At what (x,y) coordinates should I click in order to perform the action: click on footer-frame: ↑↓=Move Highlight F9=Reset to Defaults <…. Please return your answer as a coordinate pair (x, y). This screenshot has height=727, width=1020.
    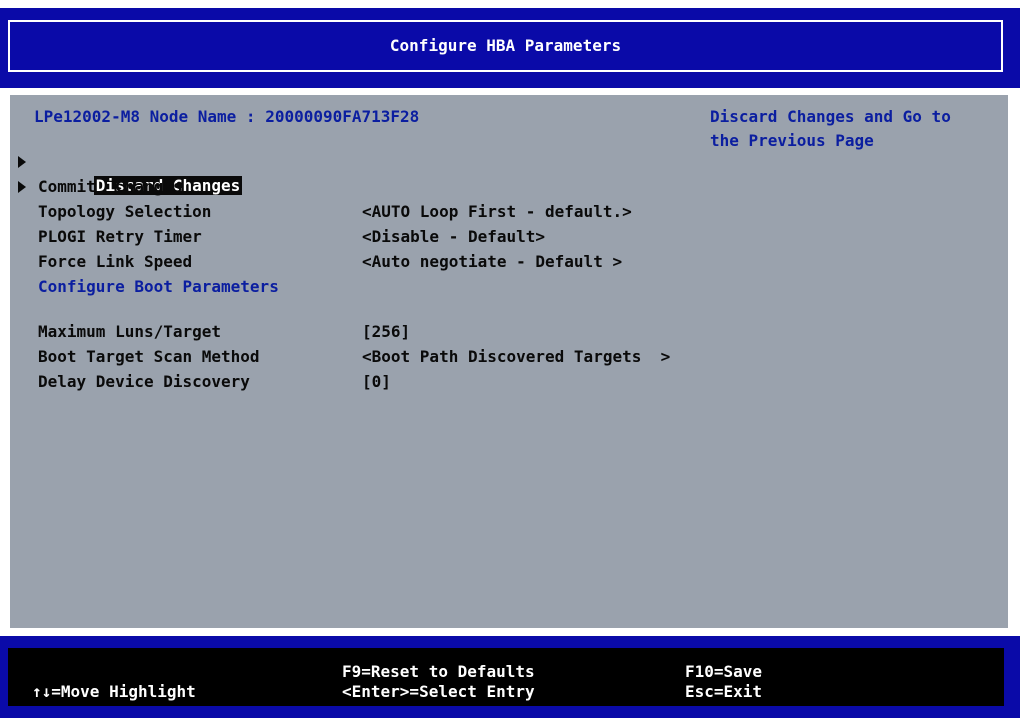
    Looking at the image, I should click on (506, 677).